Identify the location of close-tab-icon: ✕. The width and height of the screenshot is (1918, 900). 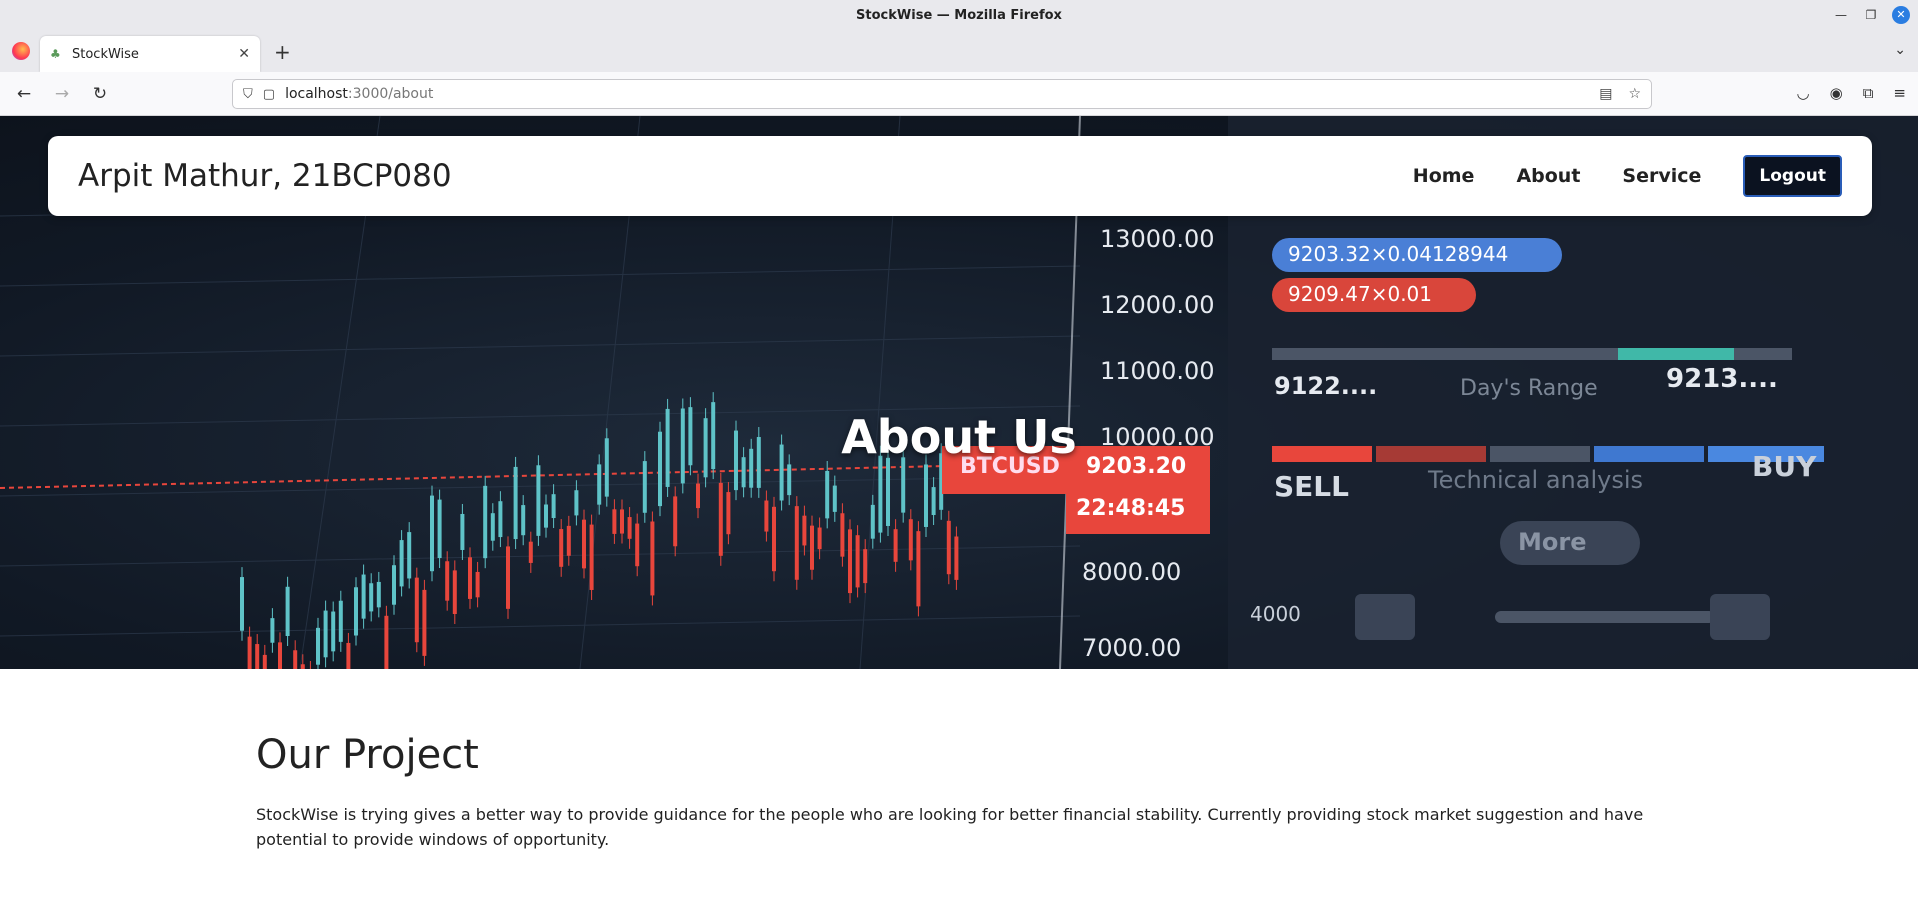
(244, 54).